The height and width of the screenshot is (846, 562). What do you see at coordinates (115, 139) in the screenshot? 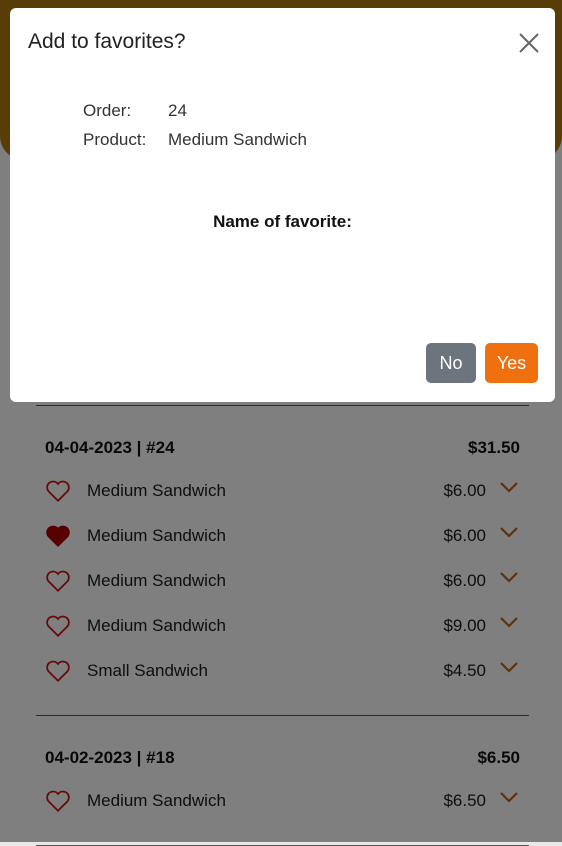
I see `product-label: Product:` at bounding box center [115, 139].